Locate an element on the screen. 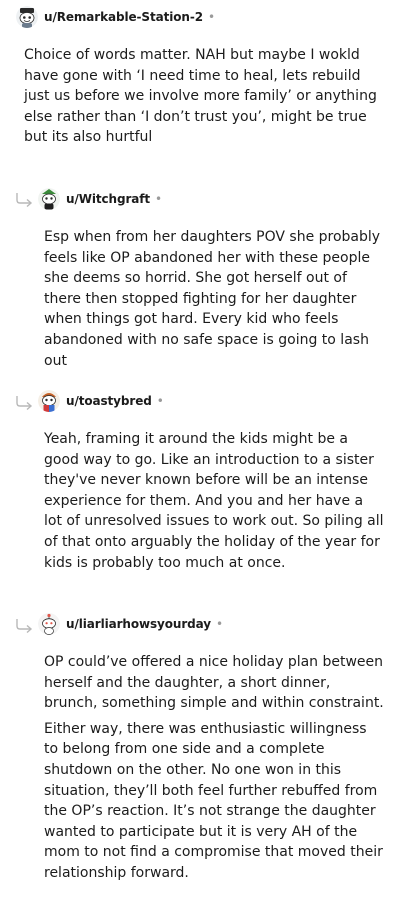 The height and width of the screenshot is (909, 400). comment-header: u/liarliarhowsyourday • is located at coordinates (130, 624).